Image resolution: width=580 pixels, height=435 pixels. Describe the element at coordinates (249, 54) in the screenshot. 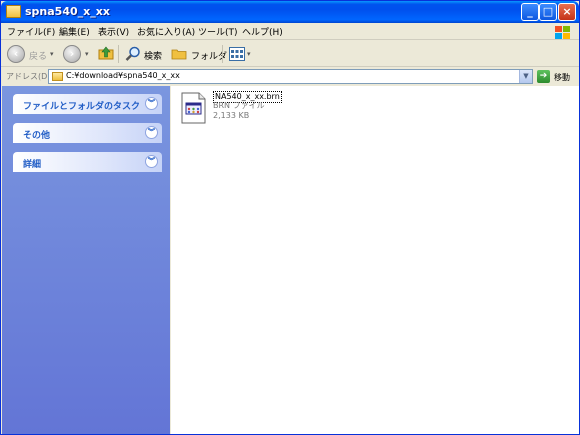

I see `views-dropdown-icon: ▾` at that location.